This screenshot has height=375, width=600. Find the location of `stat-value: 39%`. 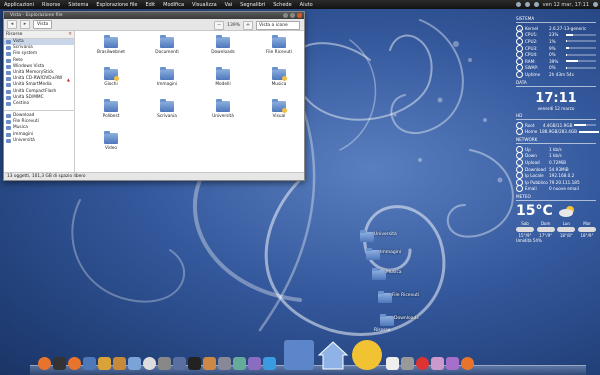

stat-value: 39% is located at coordinates (554, 61).